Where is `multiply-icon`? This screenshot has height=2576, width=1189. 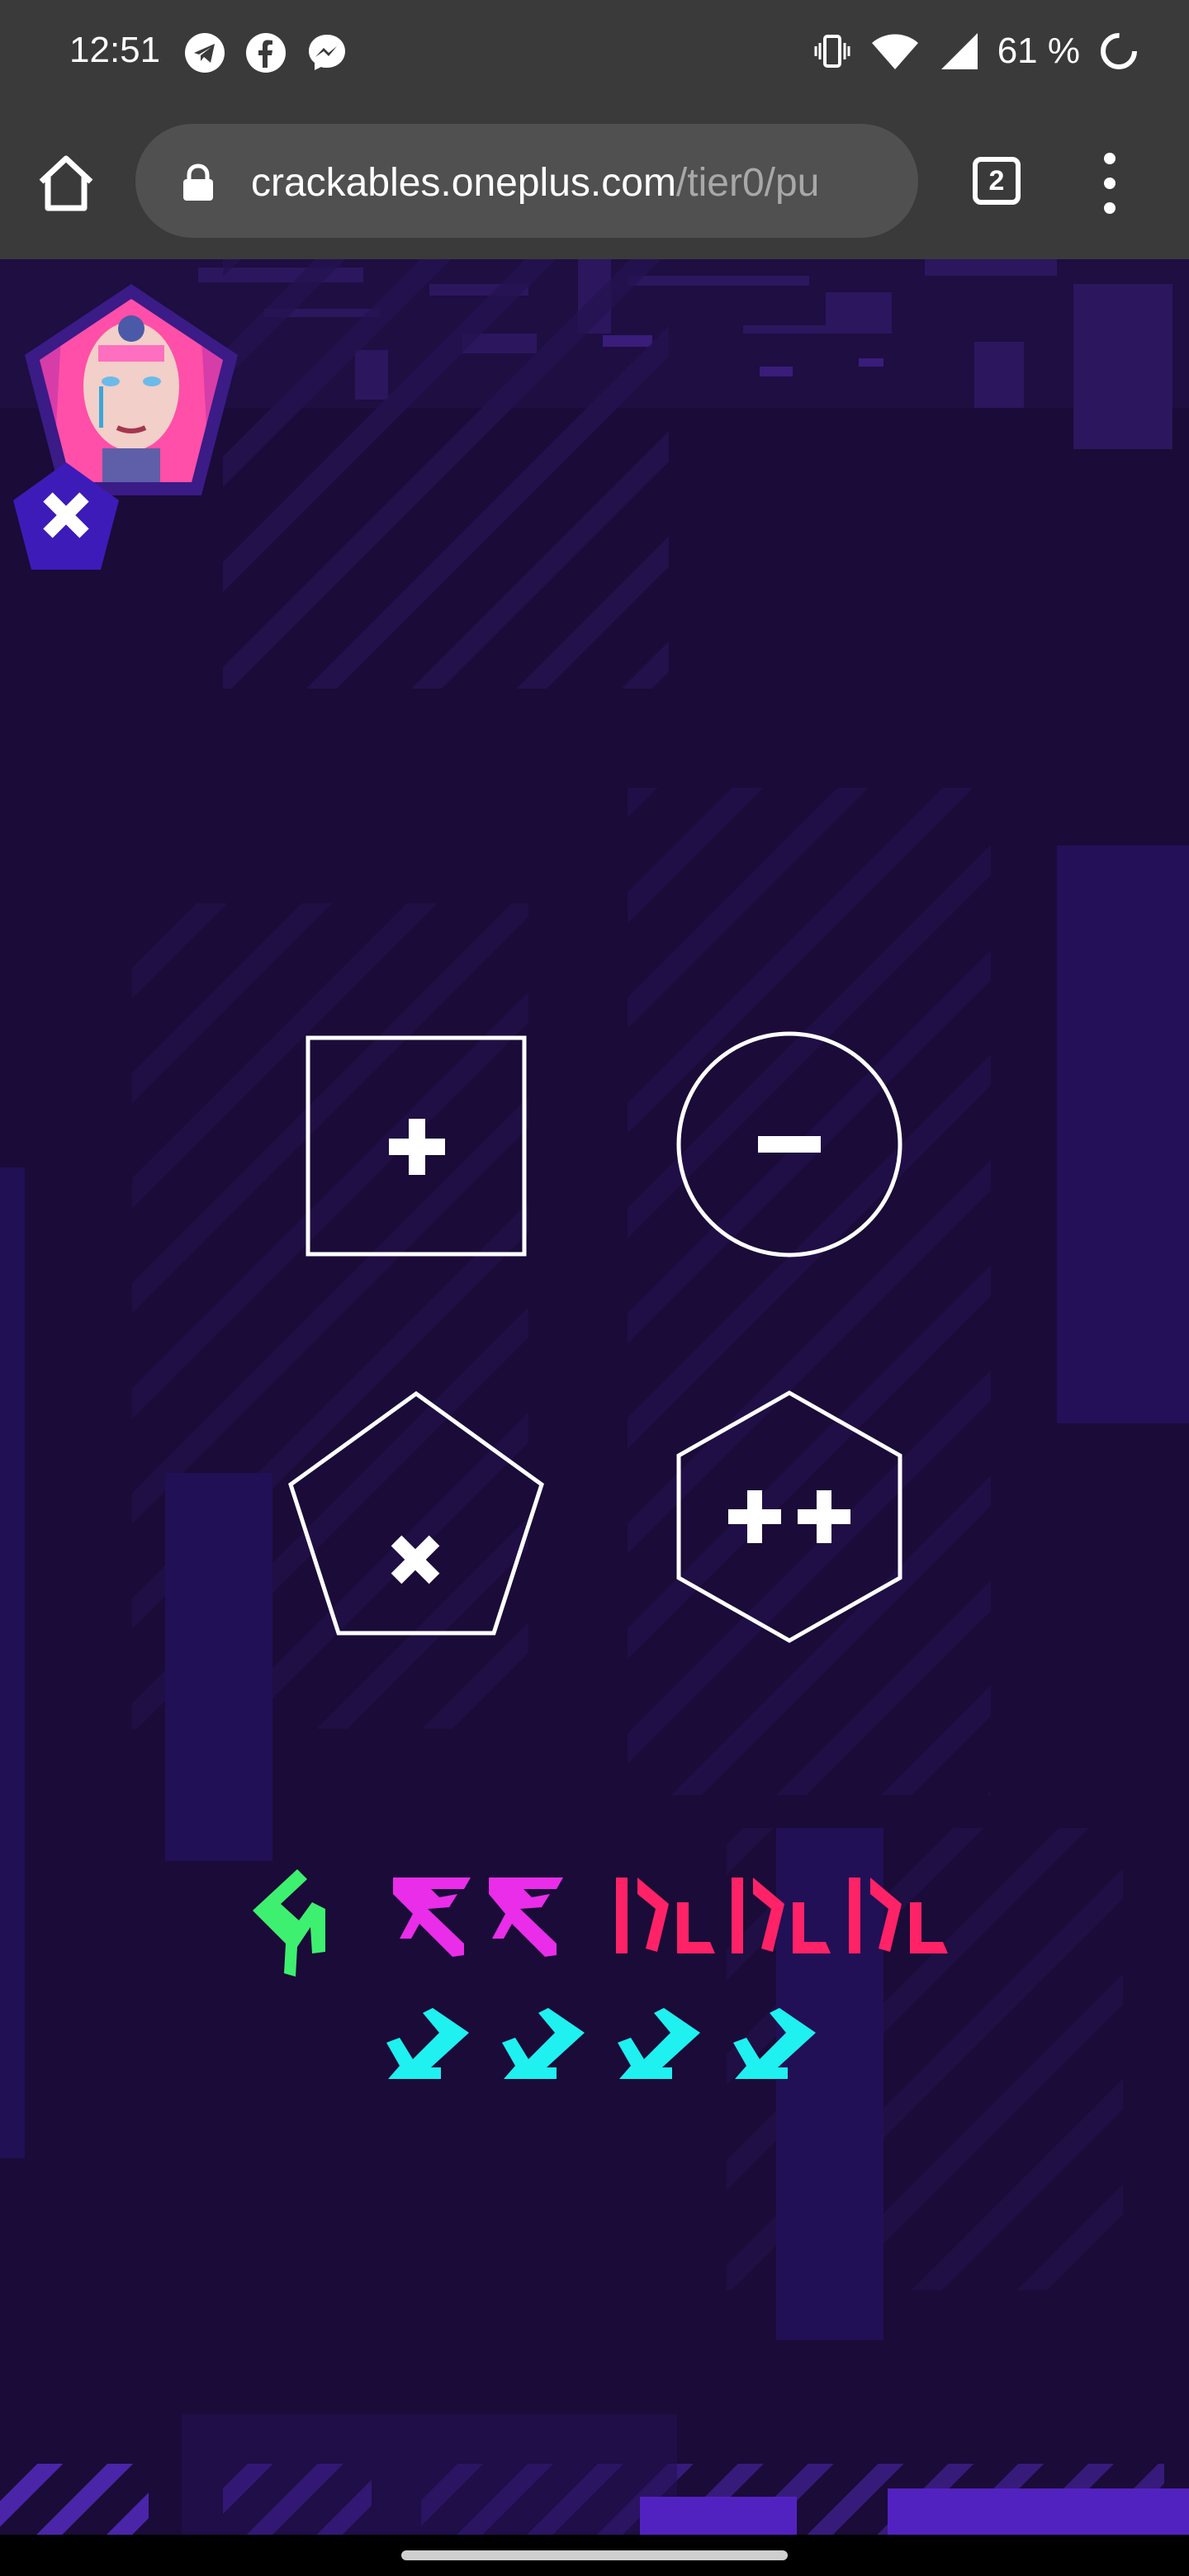
multiply-icon is located at coordinates (416, 1513).